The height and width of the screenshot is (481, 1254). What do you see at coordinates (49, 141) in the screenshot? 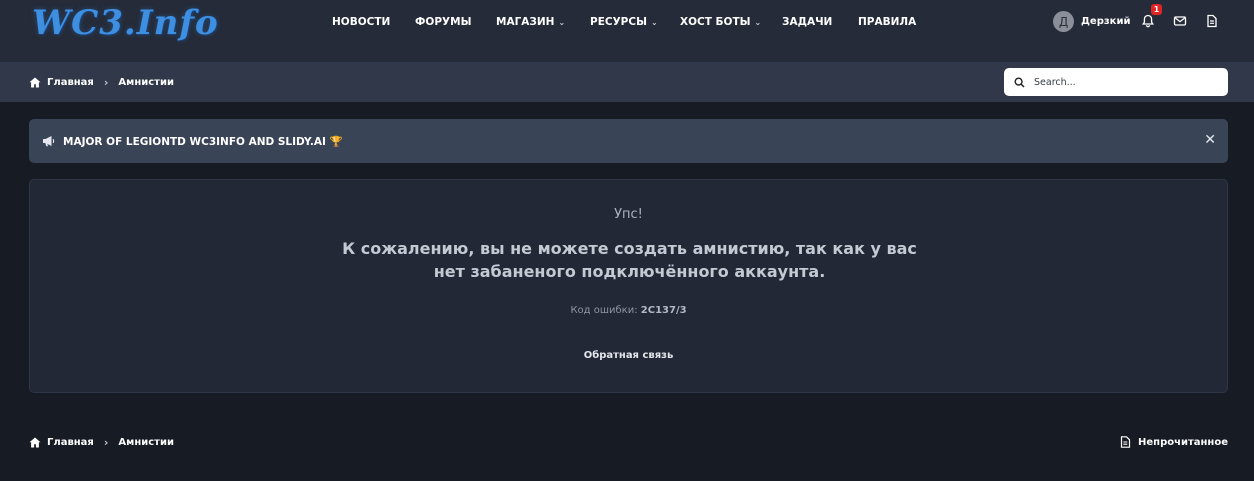
I see `megaphone-icon` at bounding box center [49, 141].